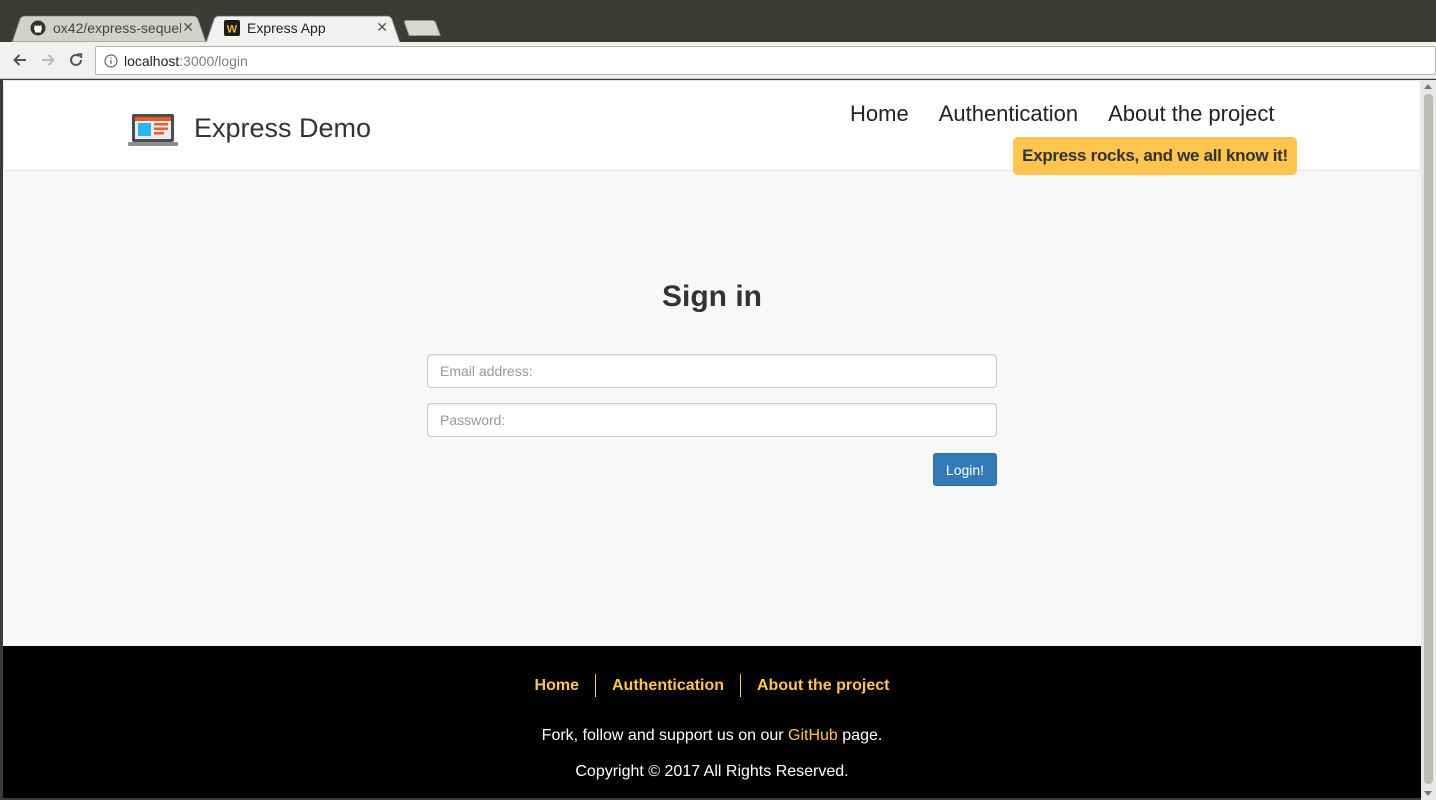 This screenshot has height=800, width=1436. I want to click on browser-tab-github: ox42/express-sequelize ✕, so click(109, 27).